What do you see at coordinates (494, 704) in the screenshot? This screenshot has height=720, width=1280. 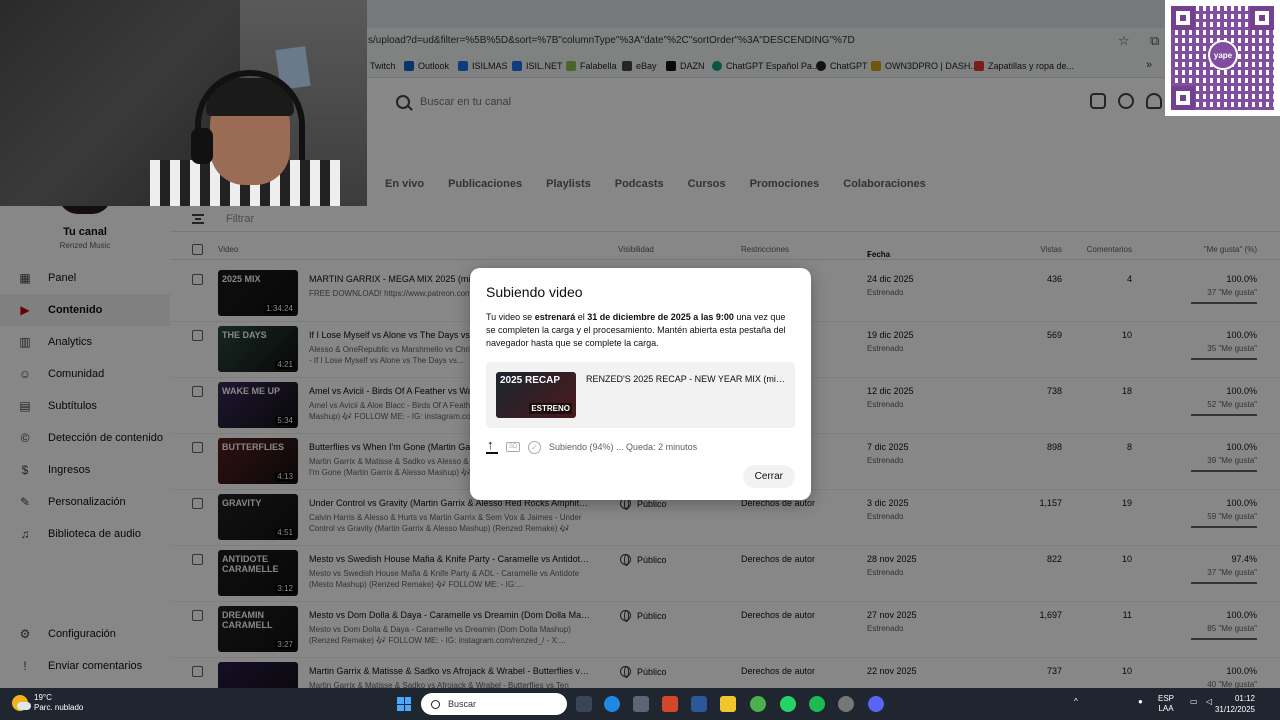 I see `taskbar-search: Buscar` at bounding box center [494, 704].